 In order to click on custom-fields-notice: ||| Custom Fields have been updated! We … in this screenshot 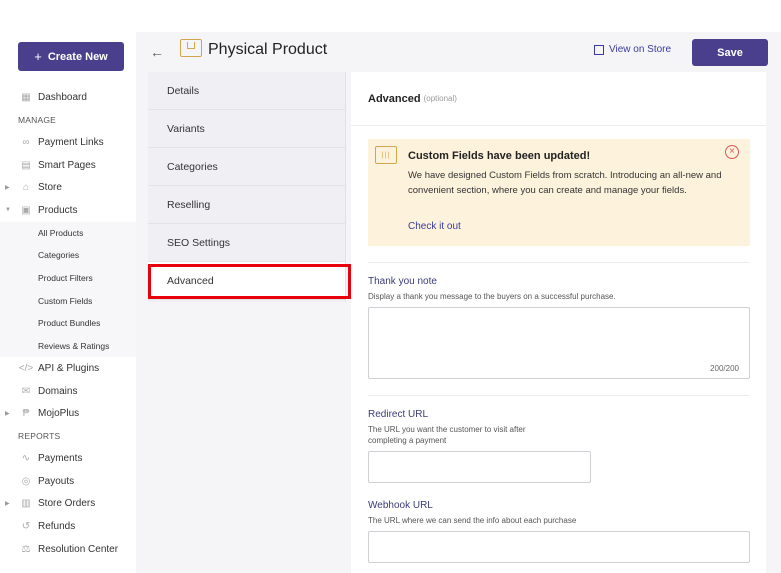, I will do `click(559, 192)`.